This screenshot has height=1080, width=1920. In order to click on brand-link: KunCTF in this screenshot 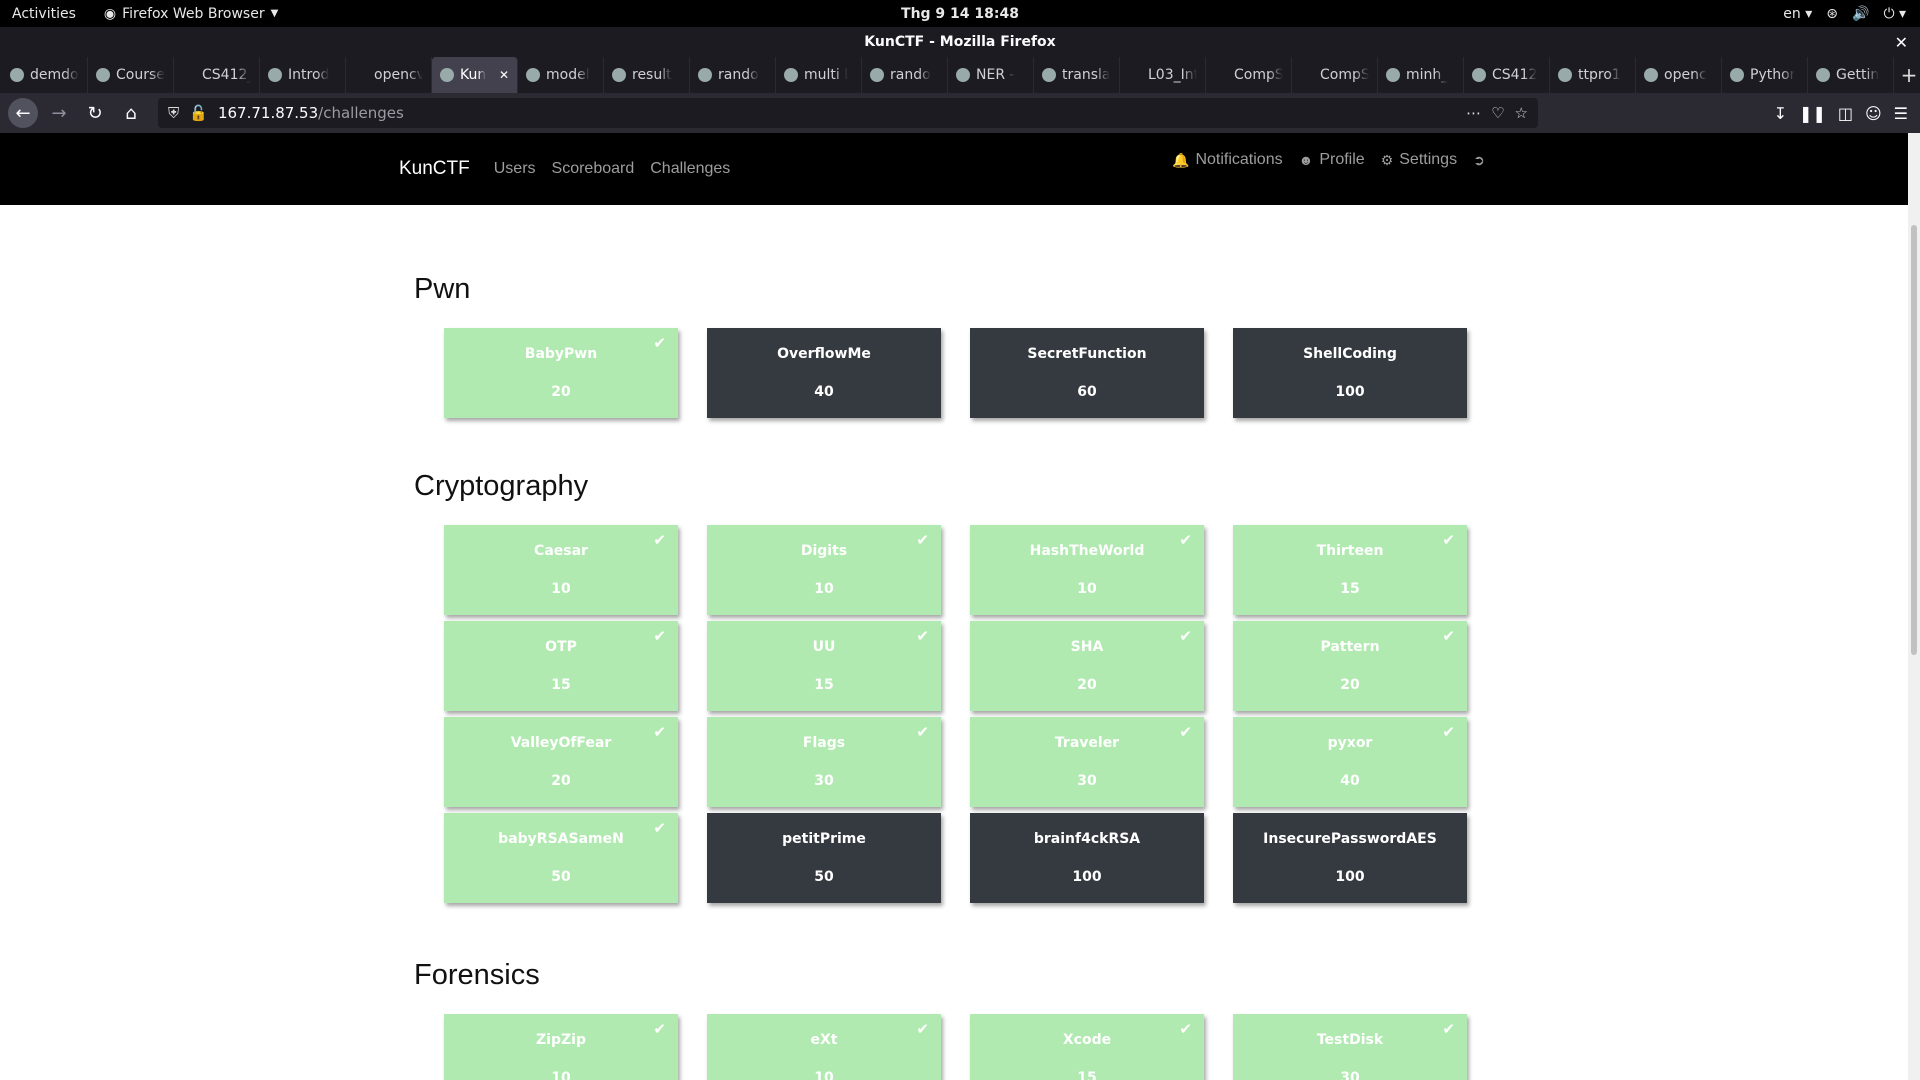, I will do `click(434, 169)`.